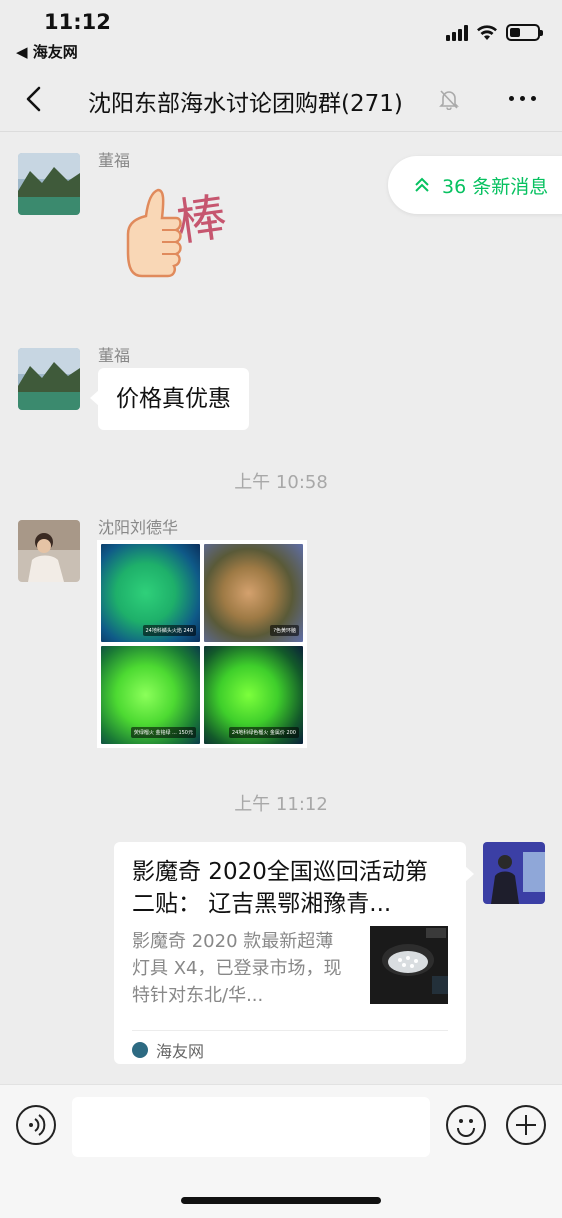  What do you see at coordinates (281, 1200) in the screenshot?
I see `home-indicator` at bounding box center [281, 1200].